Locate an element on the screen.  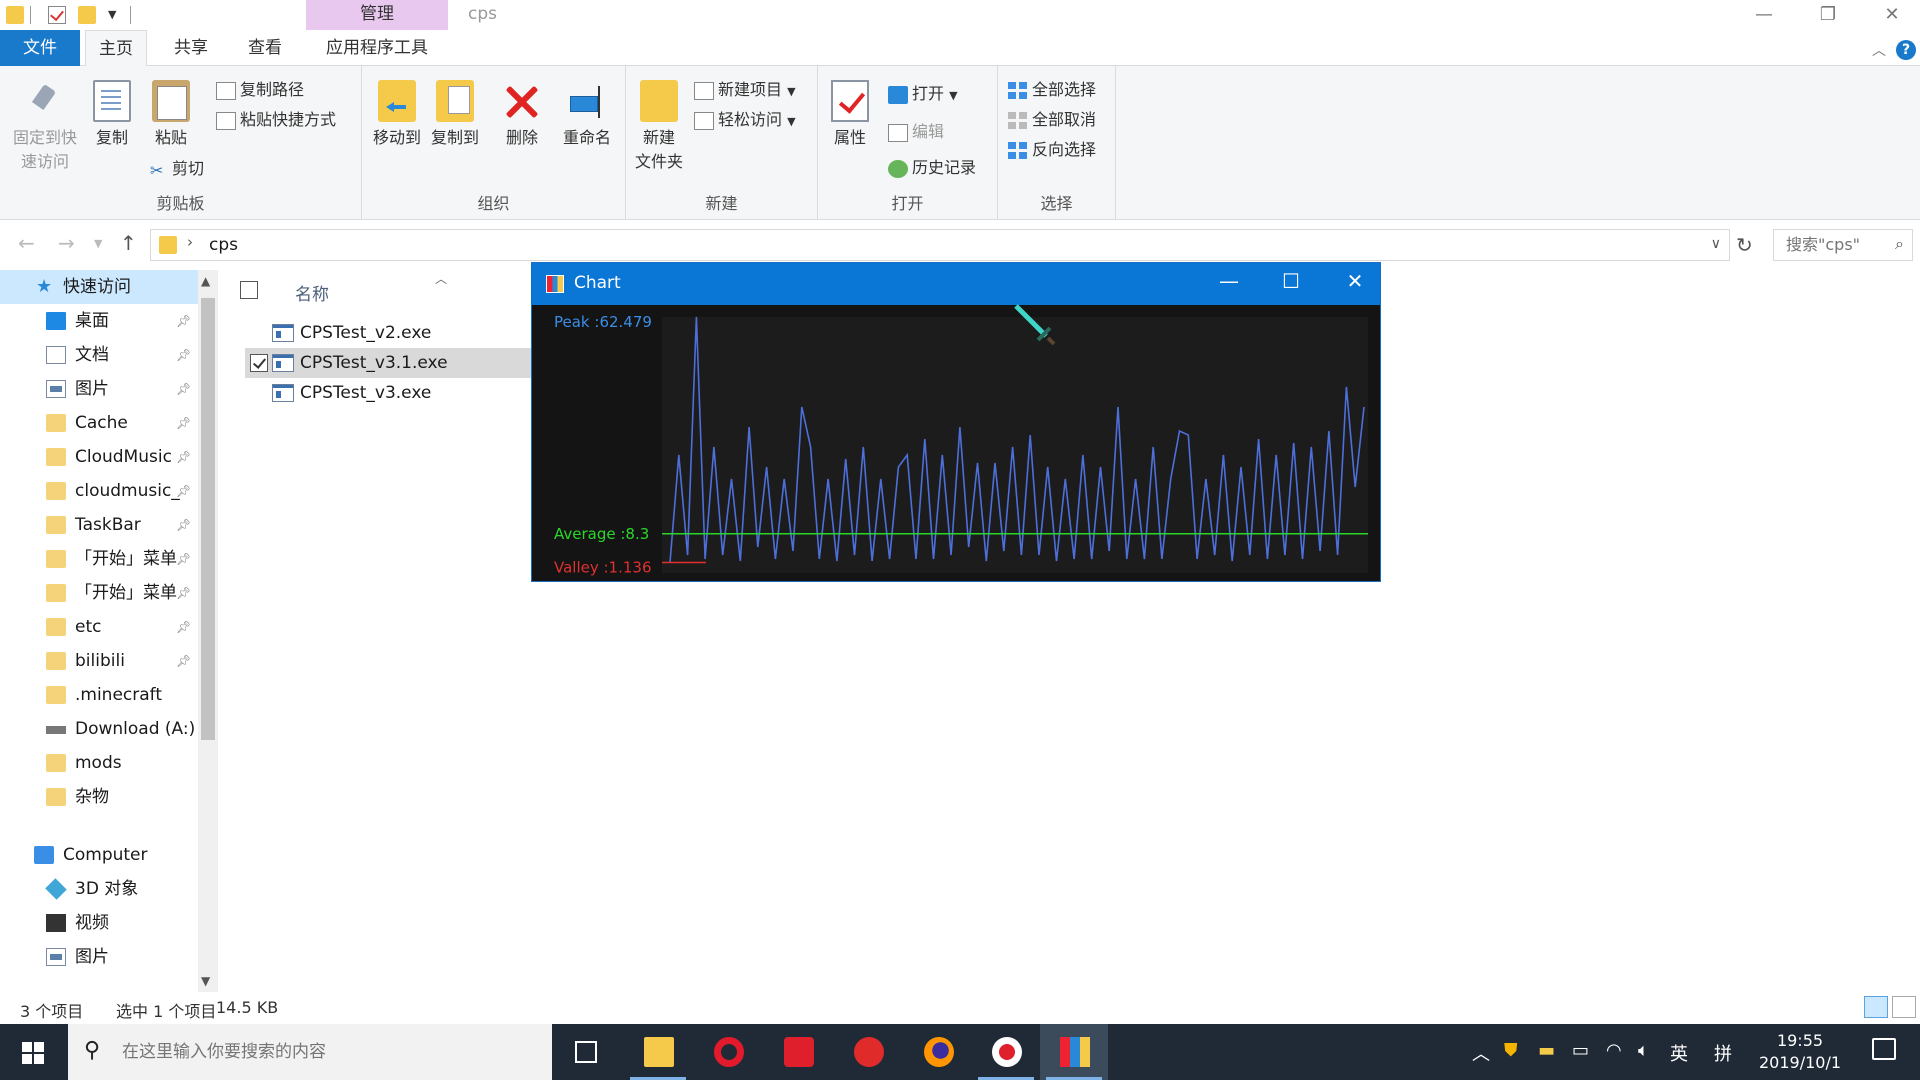
search-input is located at coordinates (1836, 244).